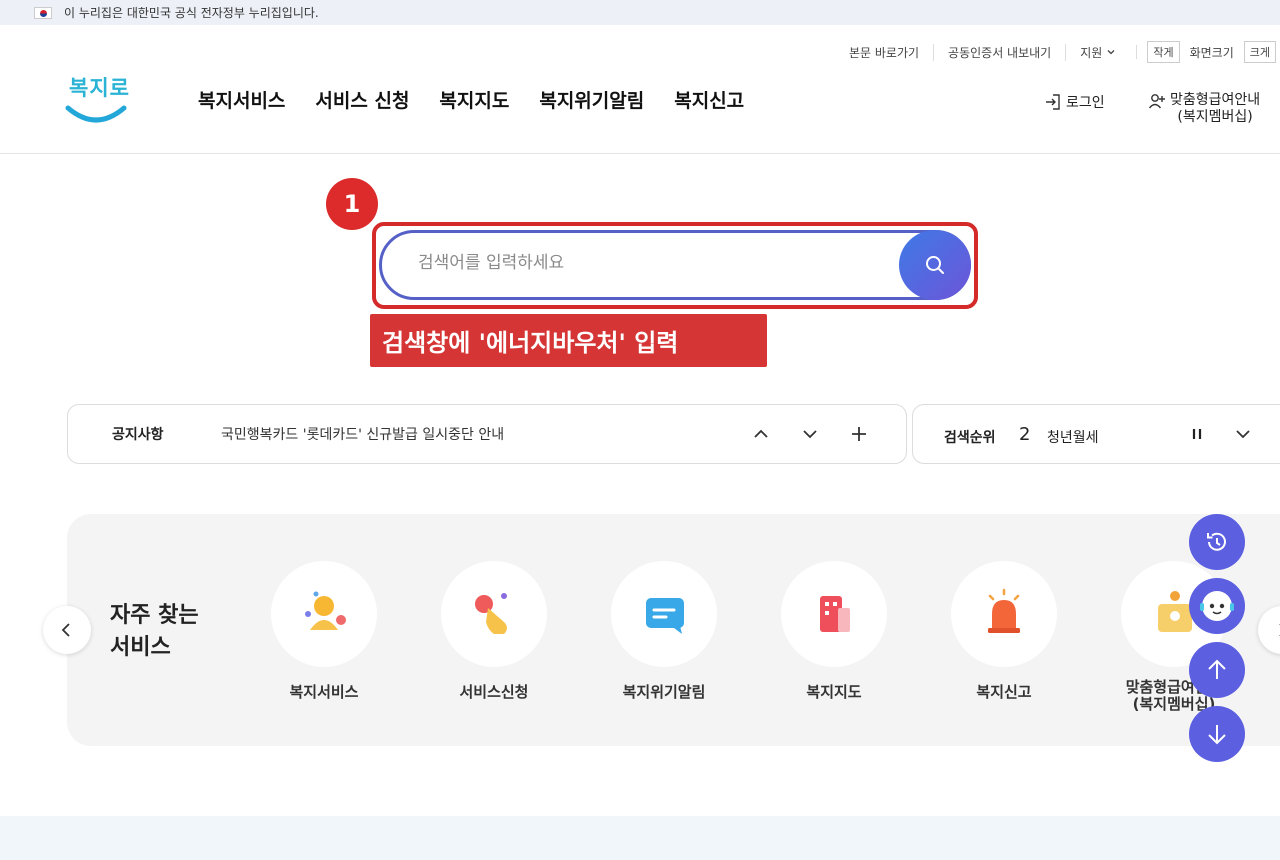 The image size is (1280, 860). I want to click on service-label: 복지신고, so click(1004, 692).